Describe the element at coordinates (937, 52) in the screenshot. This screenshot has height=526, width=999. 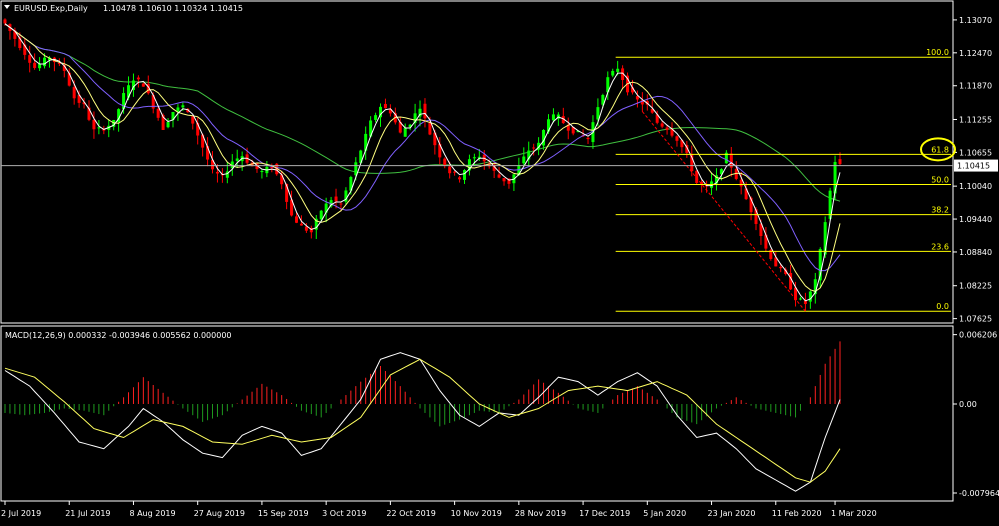
I see `fib-level-label: 100.0` at that location.